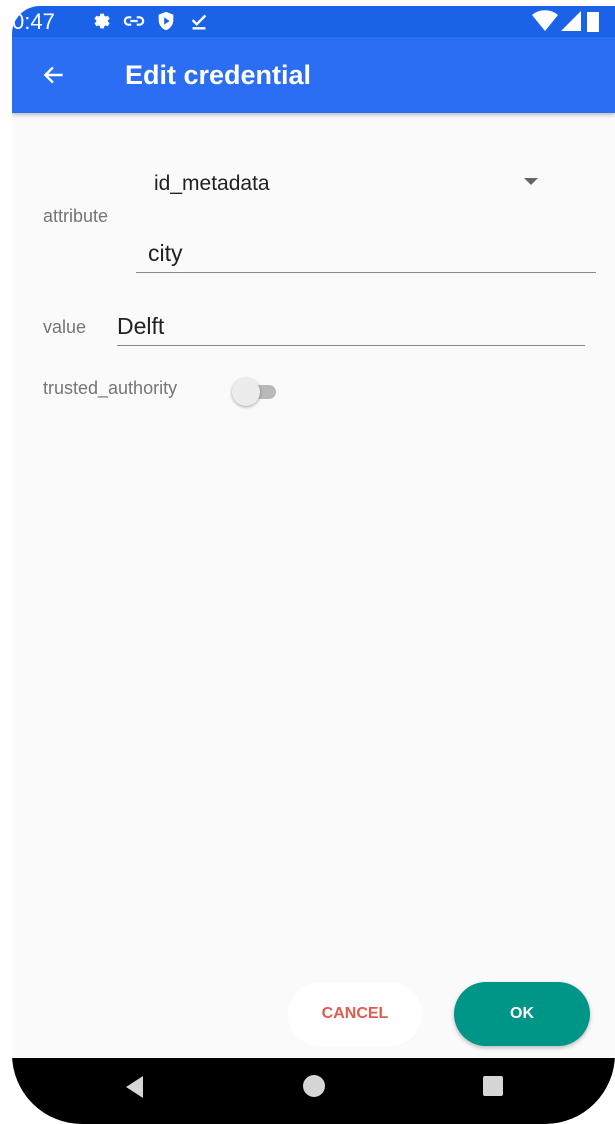 This screenshot has width=615, height=1124. What do you see at coordinates (246, 392) in the screenshot?
I see `switch-thumb` at bounding box center [246, 392].